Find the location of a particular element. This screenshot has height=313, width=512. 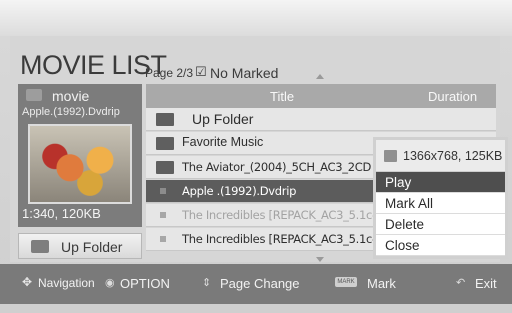

thumbnail-image is located at coordinates (80, 164).